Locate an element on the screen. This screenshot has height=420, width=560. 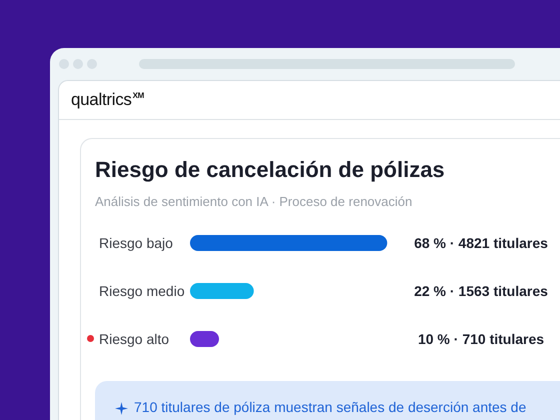
risk-reading: 68 % · 4821 titulares is located at coordinates (481, 242).